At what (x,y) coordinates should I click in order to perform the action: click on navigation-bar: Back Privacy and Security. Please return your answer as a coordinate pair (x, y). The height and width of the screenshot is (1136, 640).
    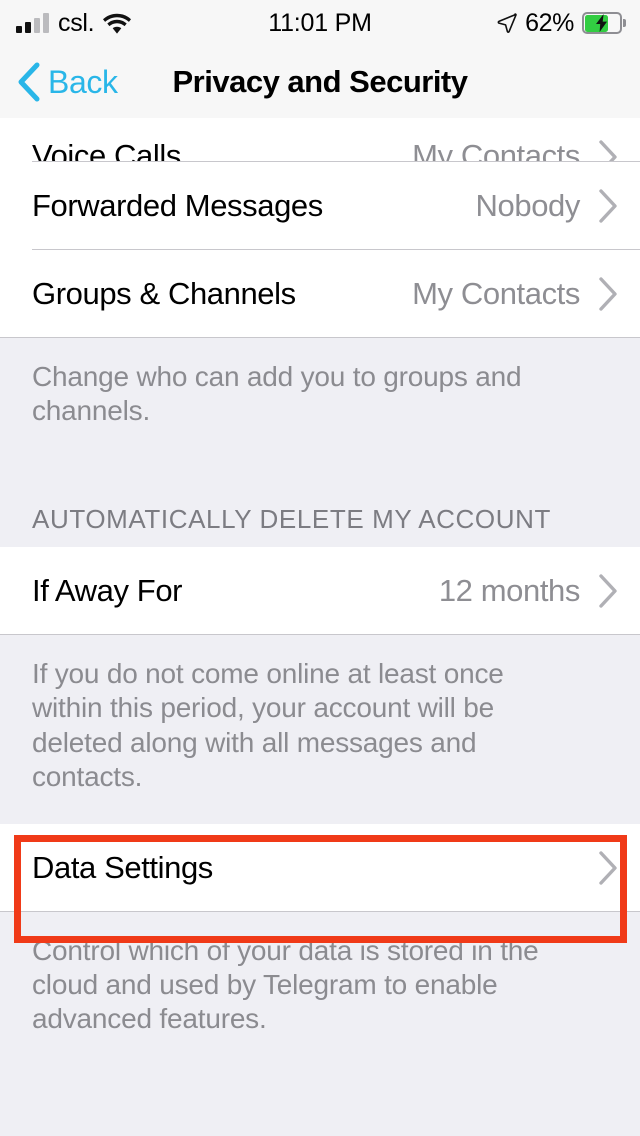
    Looking at the image, I should click on (320, 82).